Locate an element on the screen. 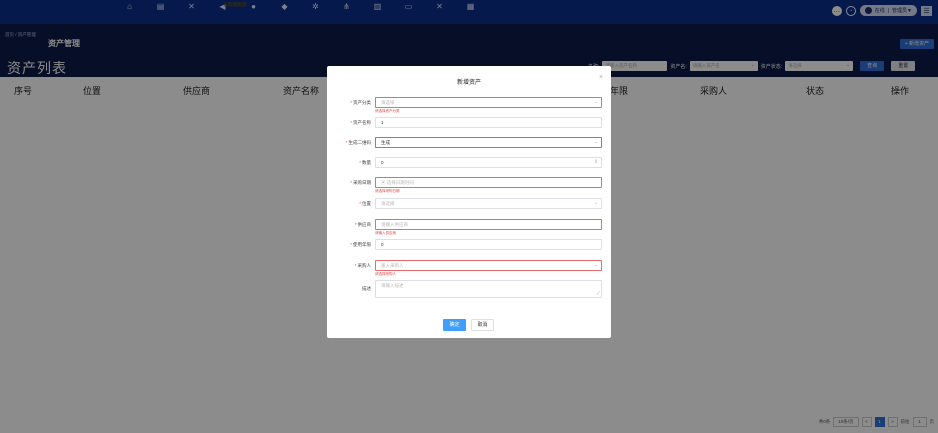  category-label: *资产分类 is located at coordinates (360, 102).